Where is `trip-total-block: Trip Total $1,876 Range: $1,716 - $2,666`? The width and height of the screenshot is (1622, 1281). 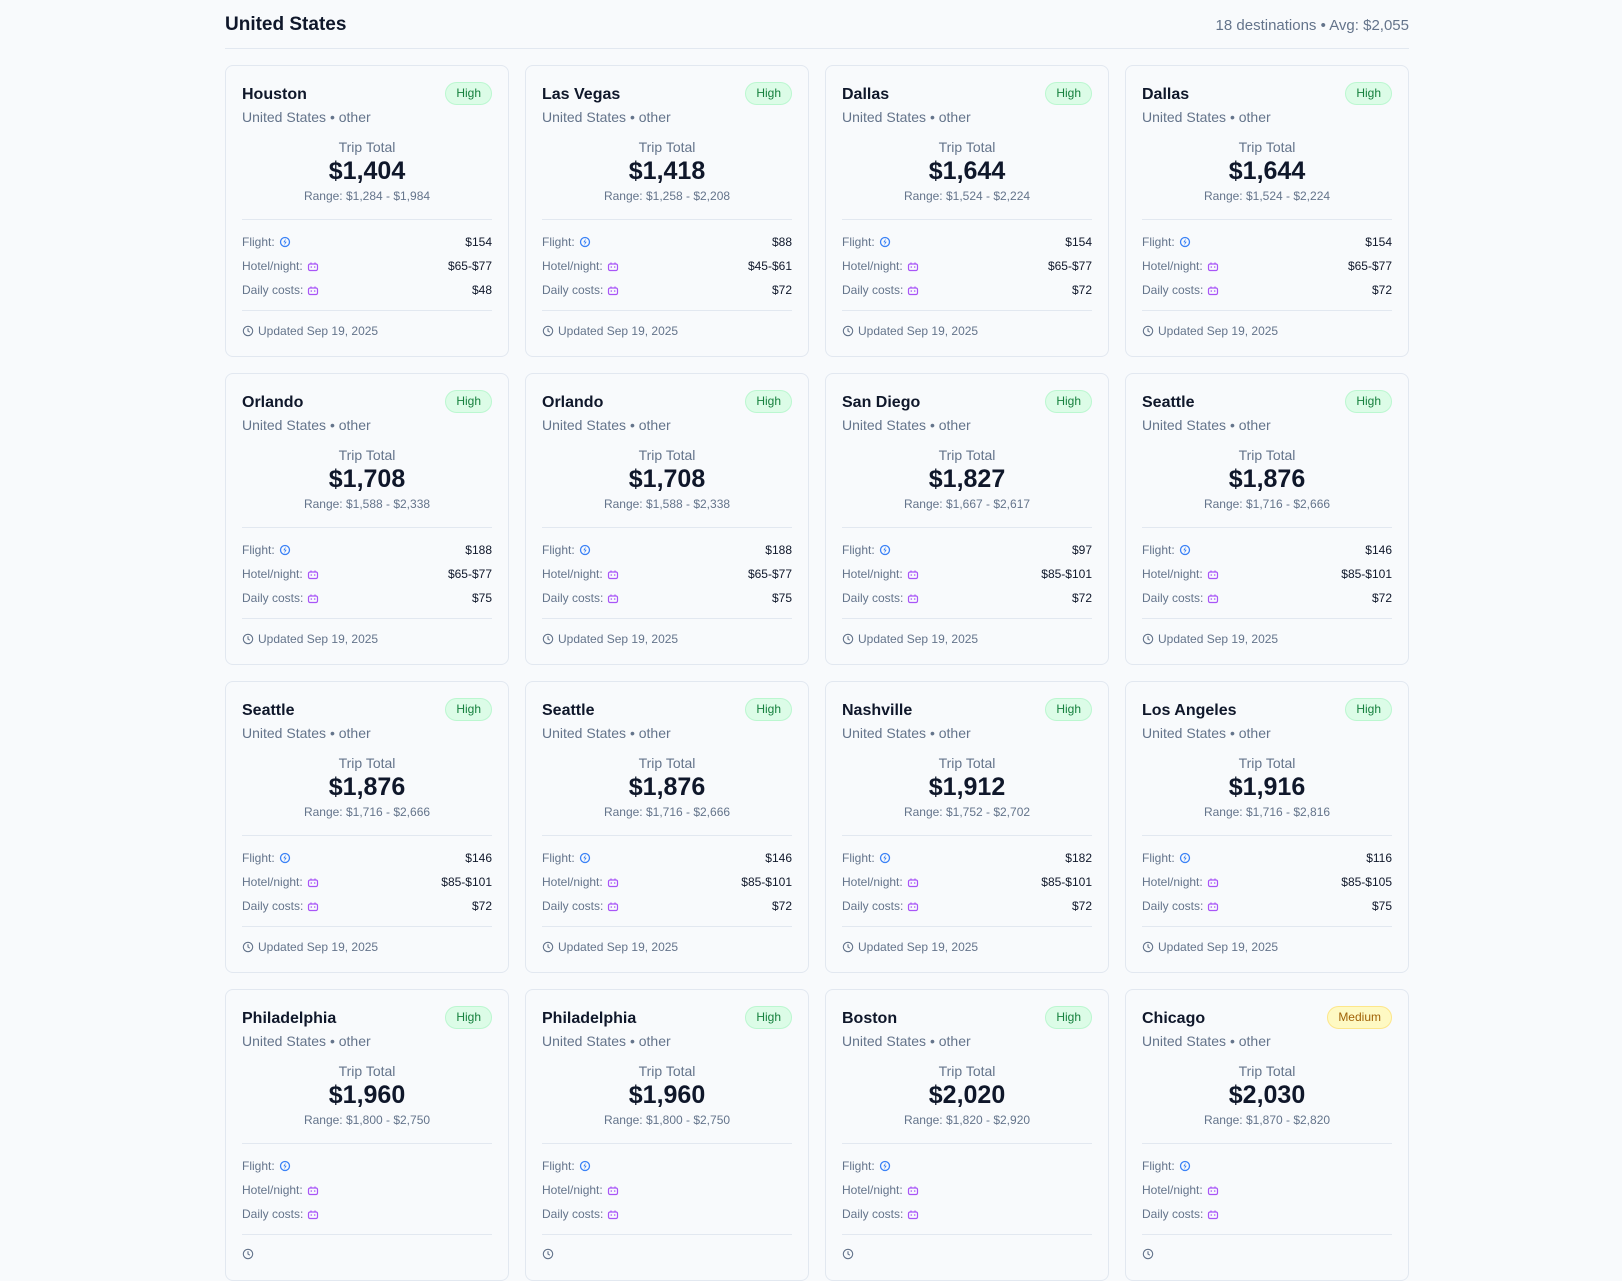
trip-total-block: Trip Total $1,876 Range: $1,716 - $2,666 is located at coordinates (667, 787).